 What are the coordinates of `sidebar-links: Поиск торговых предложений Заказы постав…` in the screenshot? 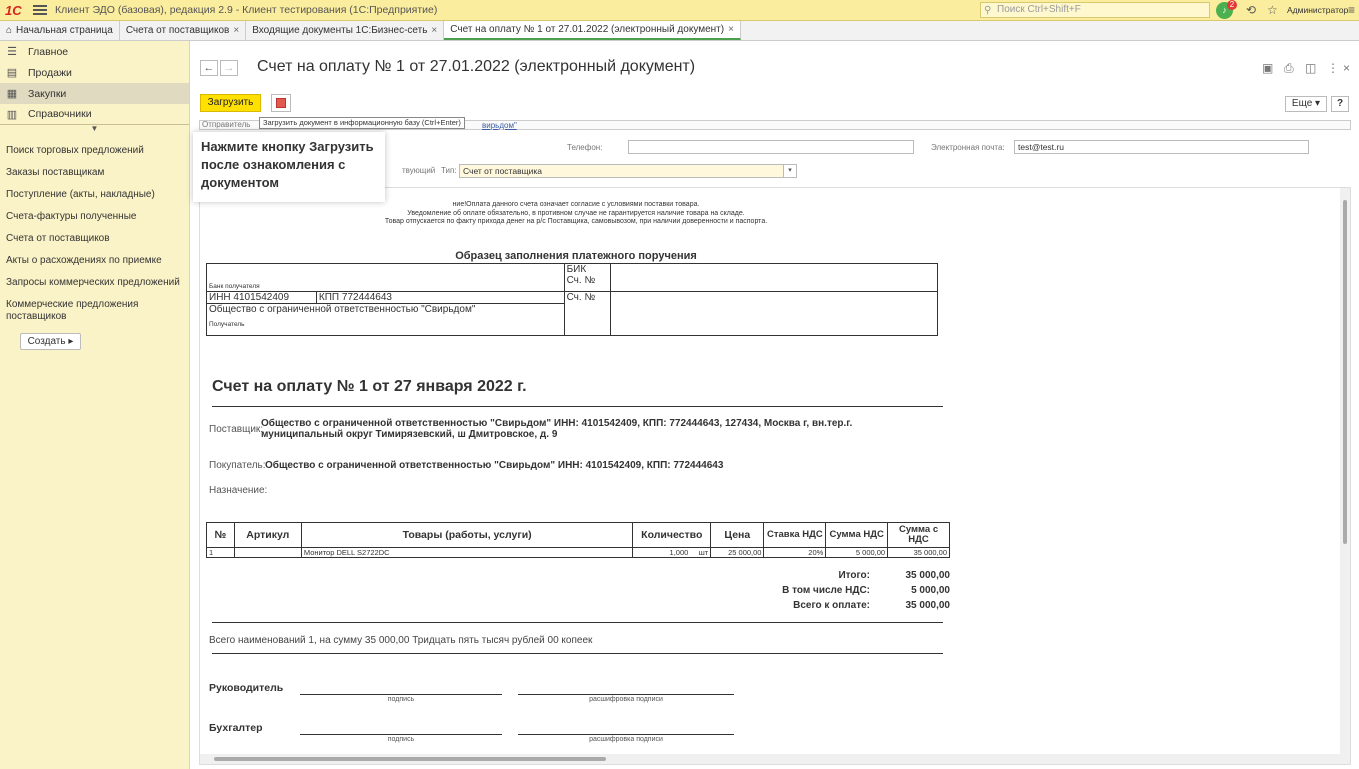 It's located at (94, 230).